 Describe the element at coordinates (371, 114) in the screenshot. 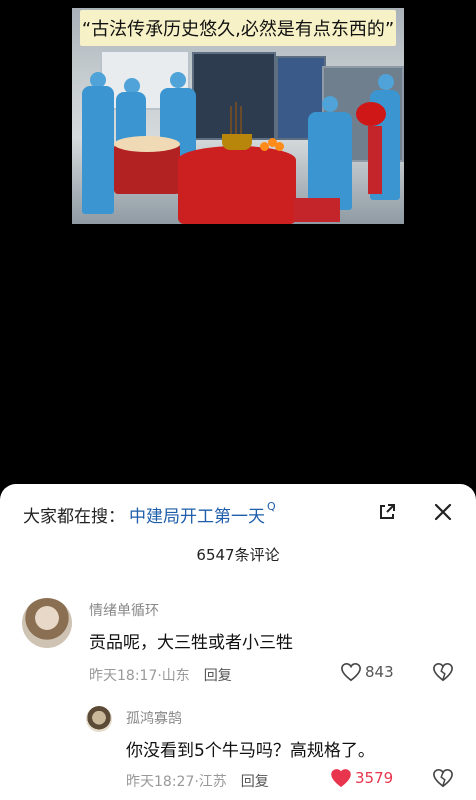

I see `red-ribbon-flower` at that location.